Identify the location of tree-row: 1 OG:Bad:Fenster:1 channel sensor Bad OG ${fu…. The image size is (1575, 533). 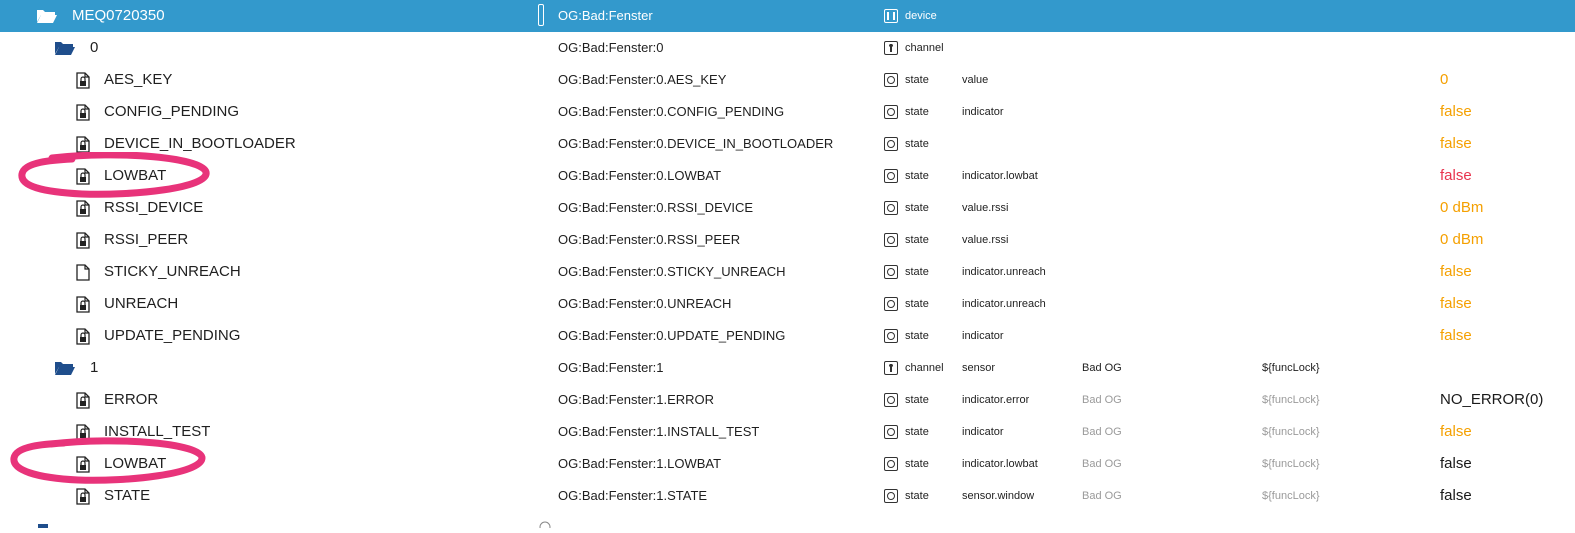
(787, 368).